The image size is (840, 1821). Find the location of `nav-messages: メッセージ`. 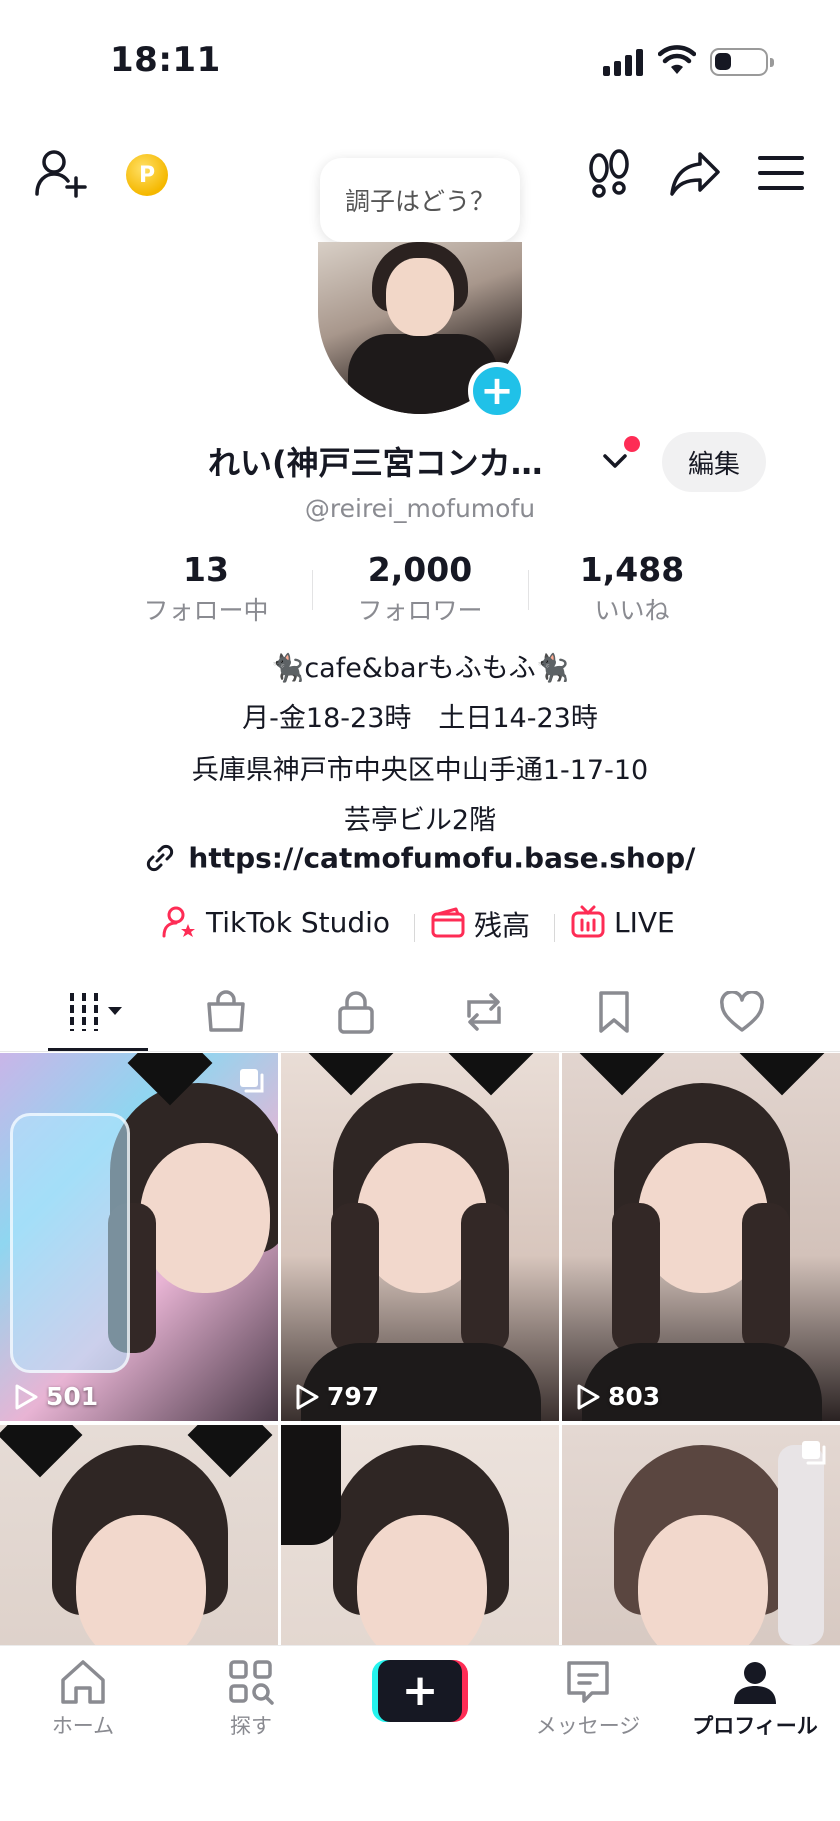

nav-messages: メッセージ is located at coordinates (588, 1699).